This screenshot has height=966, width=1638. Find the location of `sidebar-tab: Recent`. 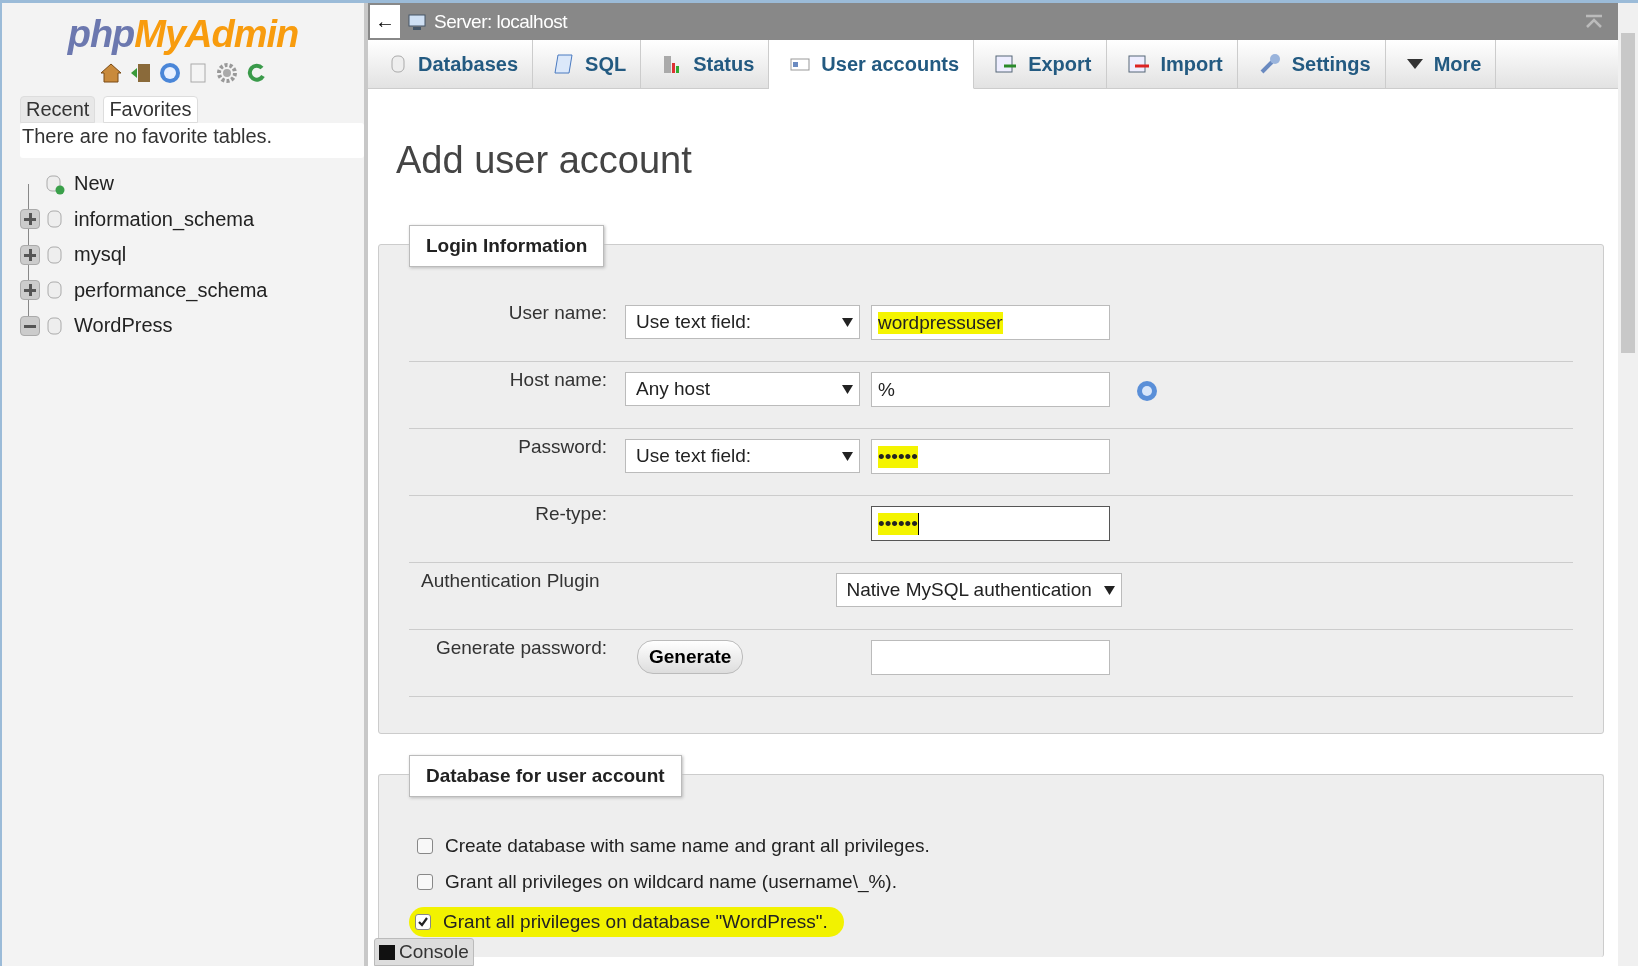

sidebar-tab: Recent is located at coordinates (58, 109).